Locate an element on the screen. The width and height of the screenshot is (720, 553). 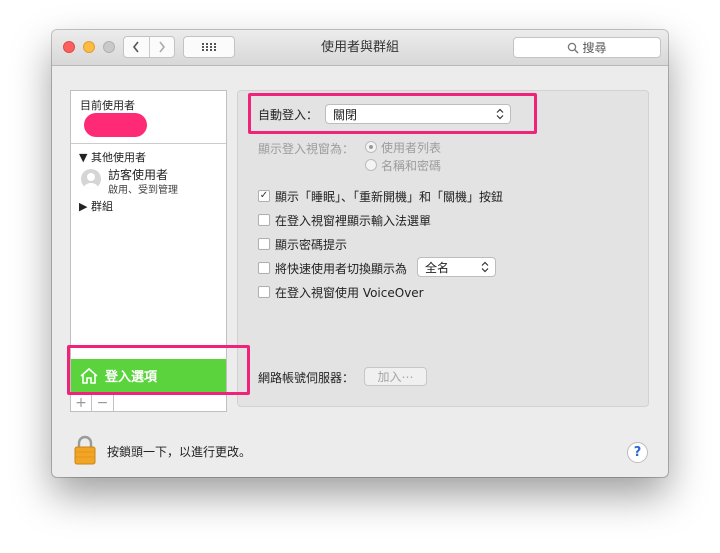
sidebar-buttons: + − is located at coordinates (92, 403).